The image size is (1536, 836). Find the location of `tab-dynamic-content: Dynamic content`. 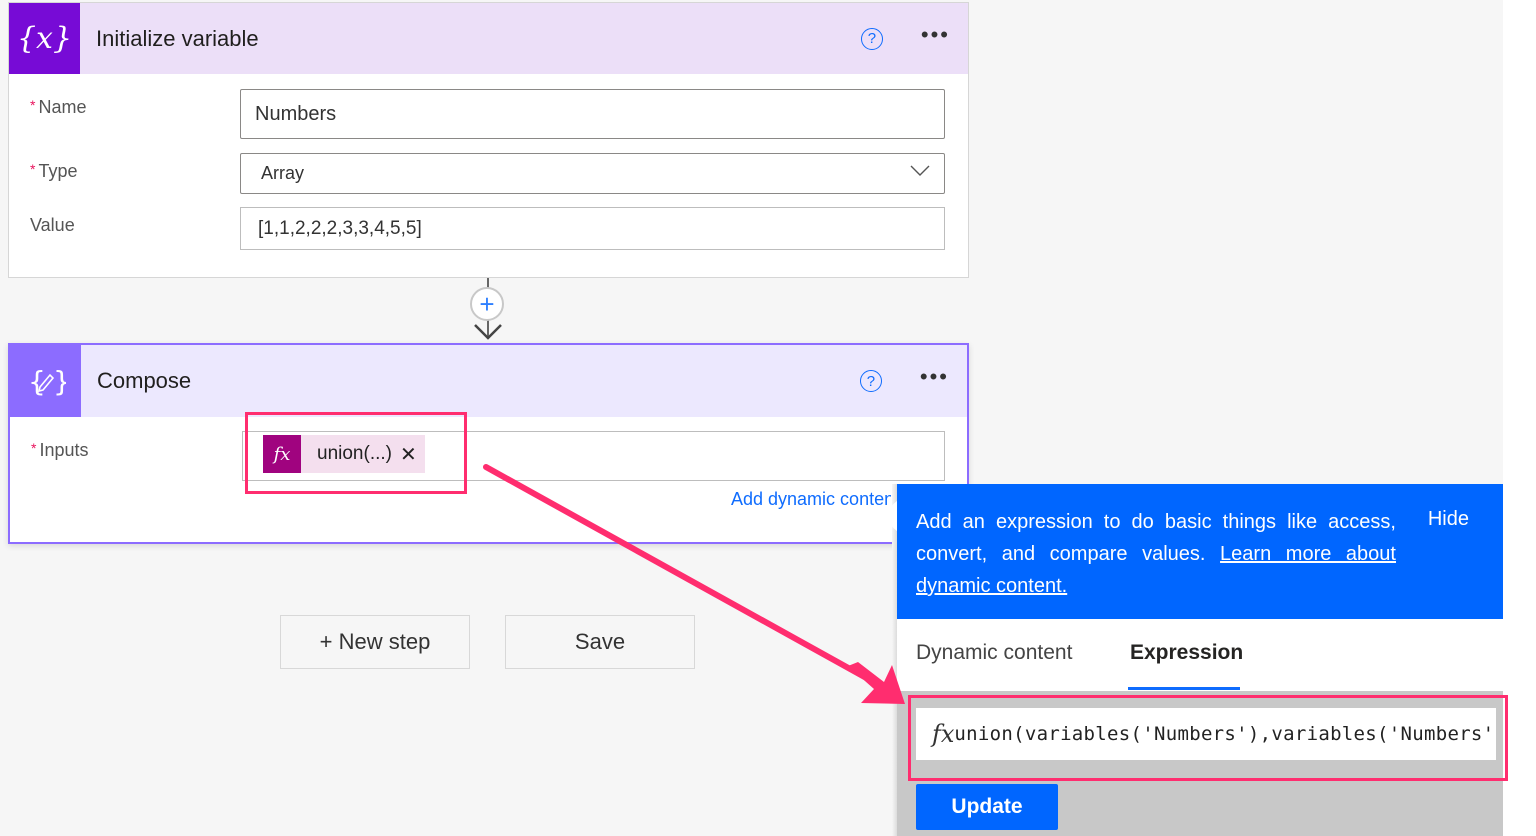

tab-dynamic-content: Dynamic content is located at coordinates (994, 653).